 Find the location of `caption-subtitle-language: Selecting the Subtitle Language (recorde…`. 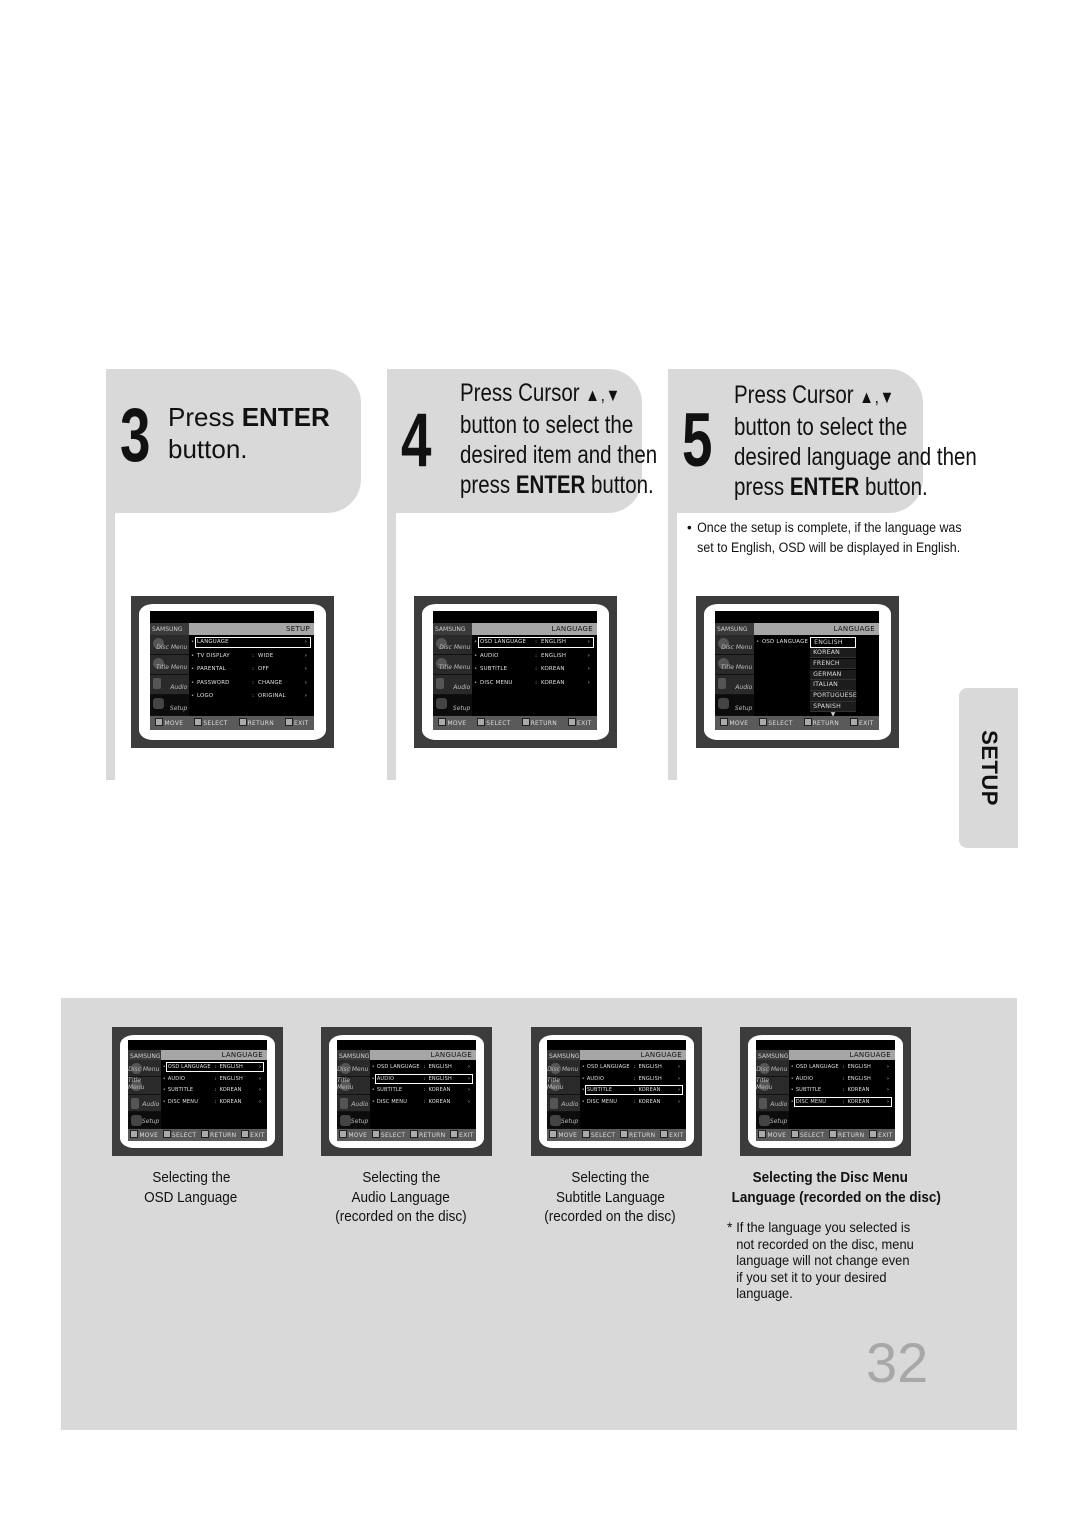

caption-subtitle-language: Selecting the Subtitle Language (recorde… is located at coordinates (610, 1197).